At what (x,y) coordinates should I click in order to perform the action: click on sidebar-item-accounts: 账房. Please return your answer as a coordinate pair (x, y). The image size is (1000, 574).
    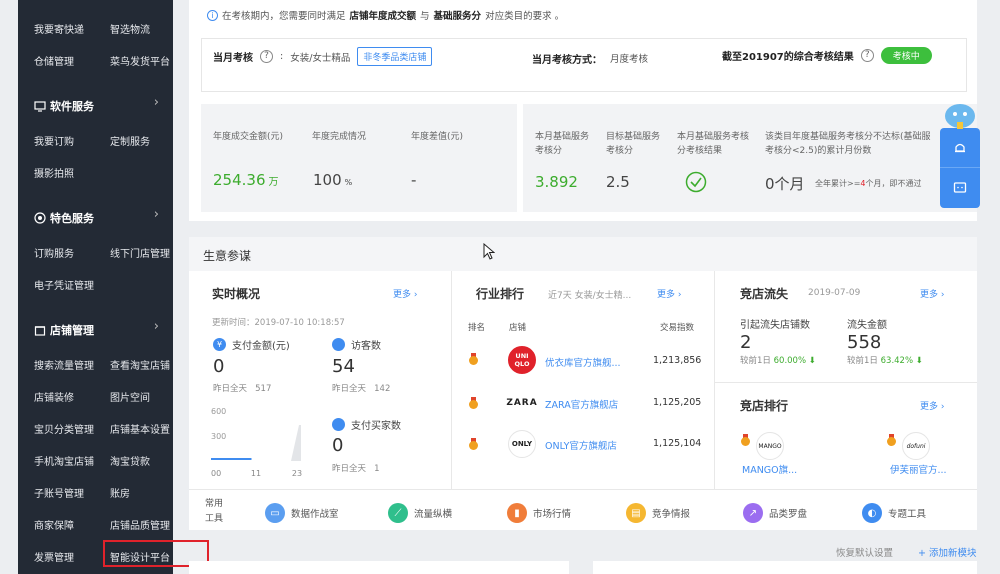
    Looking at the image, I should click on (120, 492).